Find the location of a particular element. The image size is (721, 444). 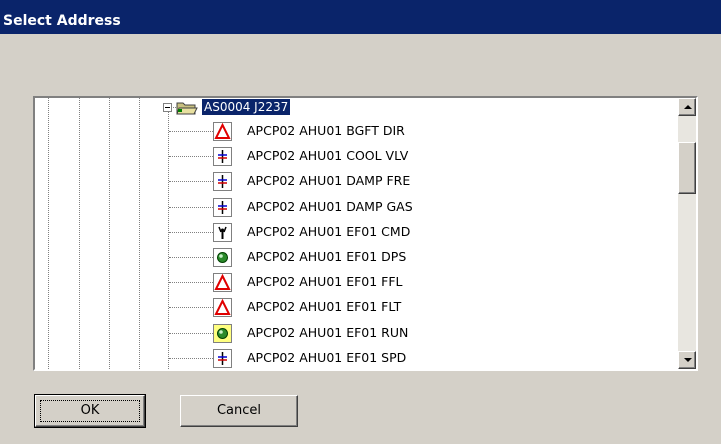

cancel-button: Cancel is located at coordinates (239, 411).